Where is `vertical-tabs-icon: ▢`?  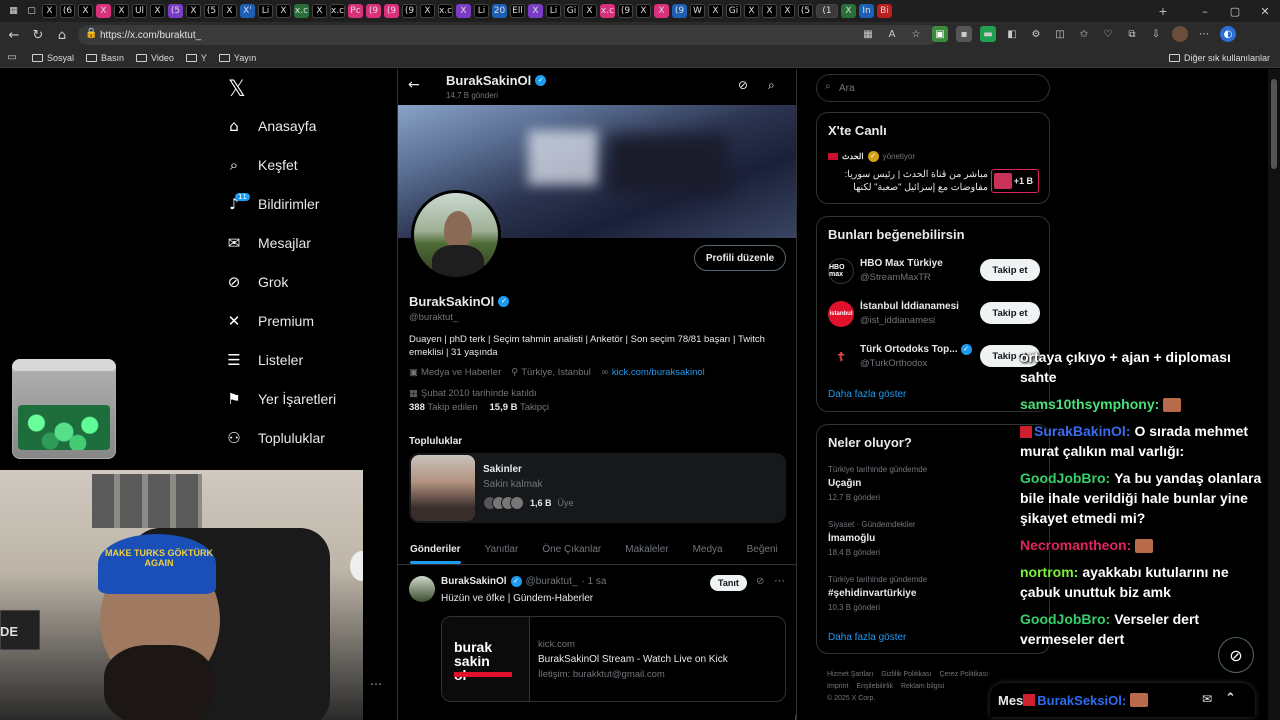
vertical-tabs-icon: ▢ is located at coordinates (31, 11).